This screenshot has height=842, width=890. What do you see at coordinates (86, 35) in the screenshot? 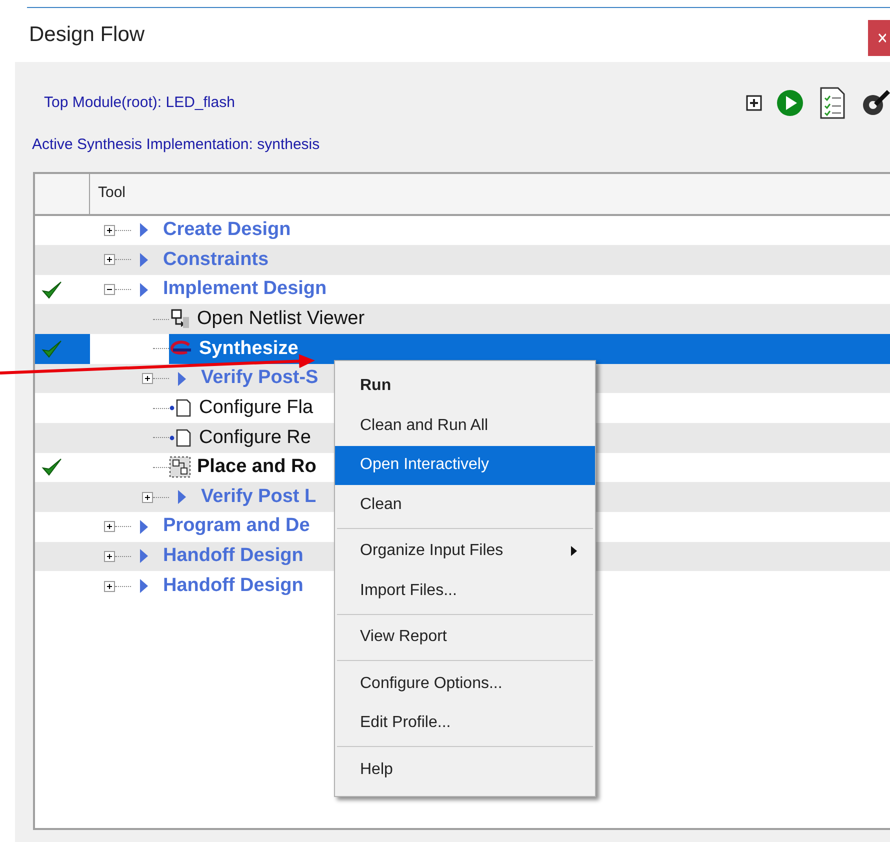
I see `window-title: Design Flow` at bounding box center [86, 35].